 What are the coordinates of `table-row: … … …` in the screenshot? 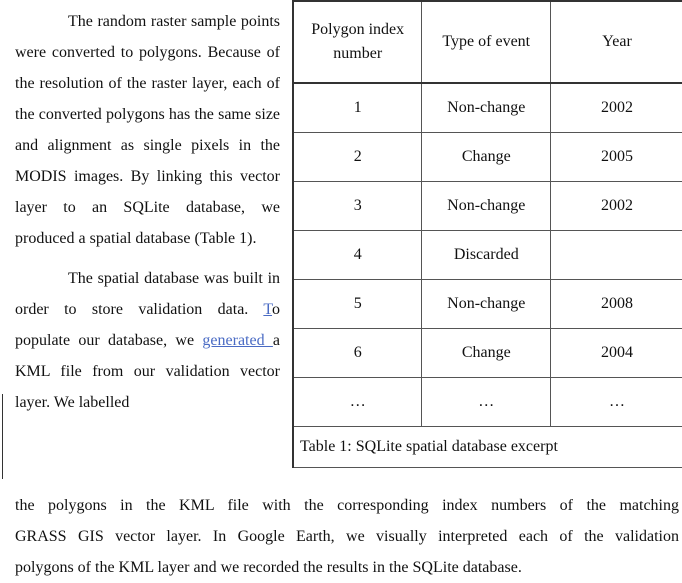 It's located at (487, 402).